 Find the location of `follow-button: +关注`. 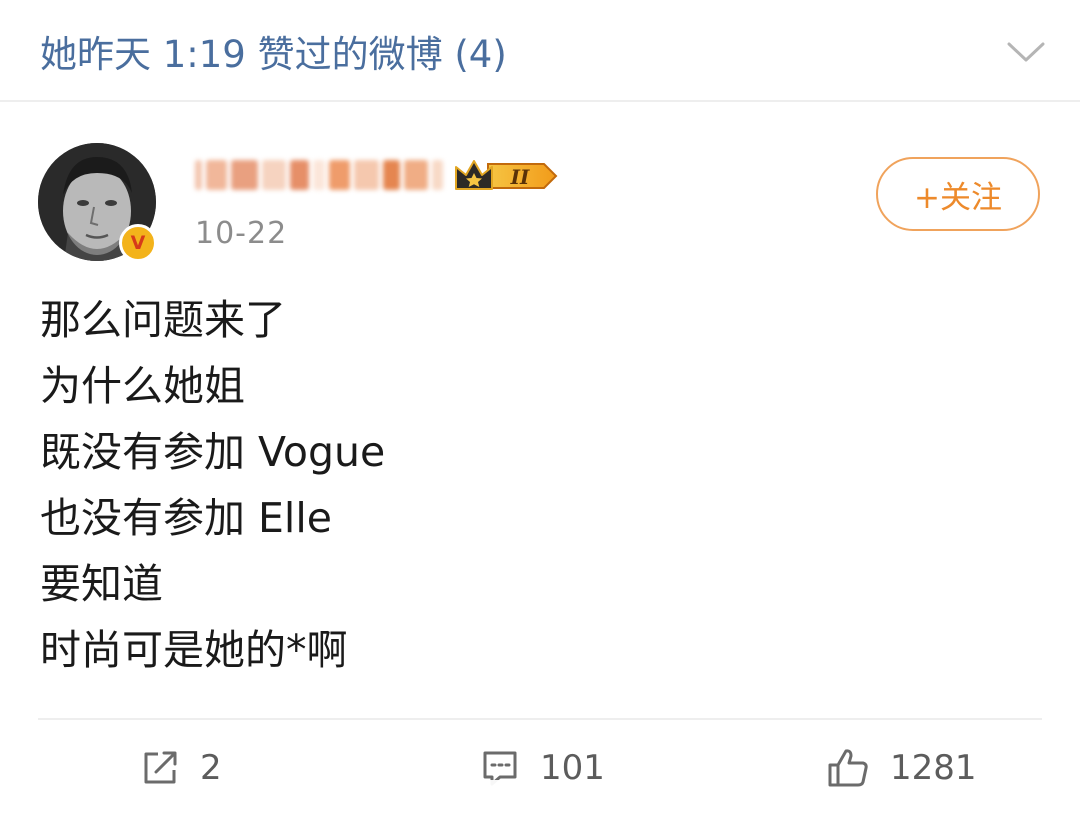

follow-button: +关注 is located at coordinates (958, 194).